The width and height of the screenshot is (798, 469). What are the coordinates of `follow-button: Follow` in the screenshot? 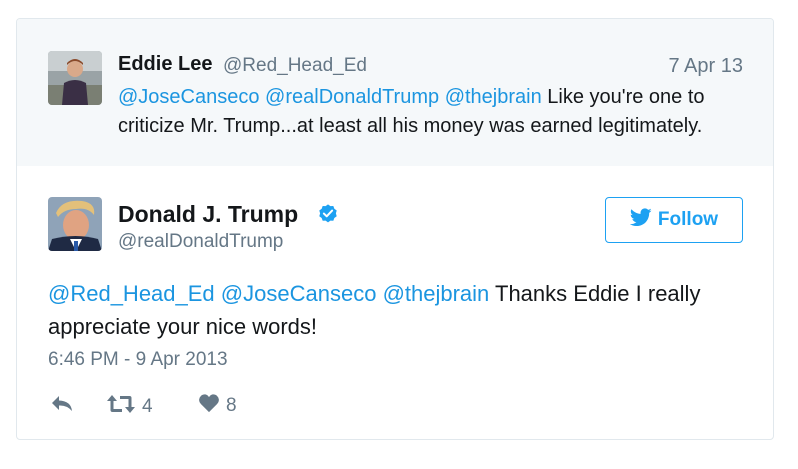 It's located at (674, 220).